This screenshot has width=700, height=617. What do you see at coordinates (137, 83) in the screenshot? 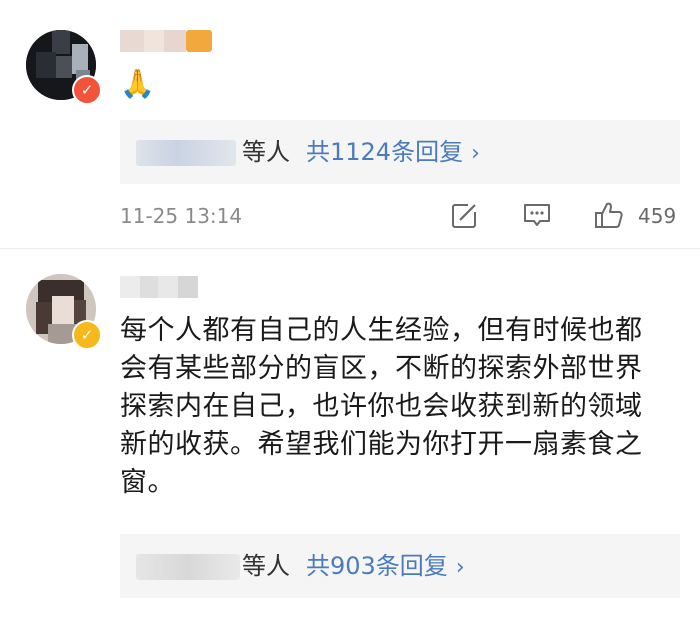
I see `pray-emoji: 🙏` at bounding box center [137, 83].